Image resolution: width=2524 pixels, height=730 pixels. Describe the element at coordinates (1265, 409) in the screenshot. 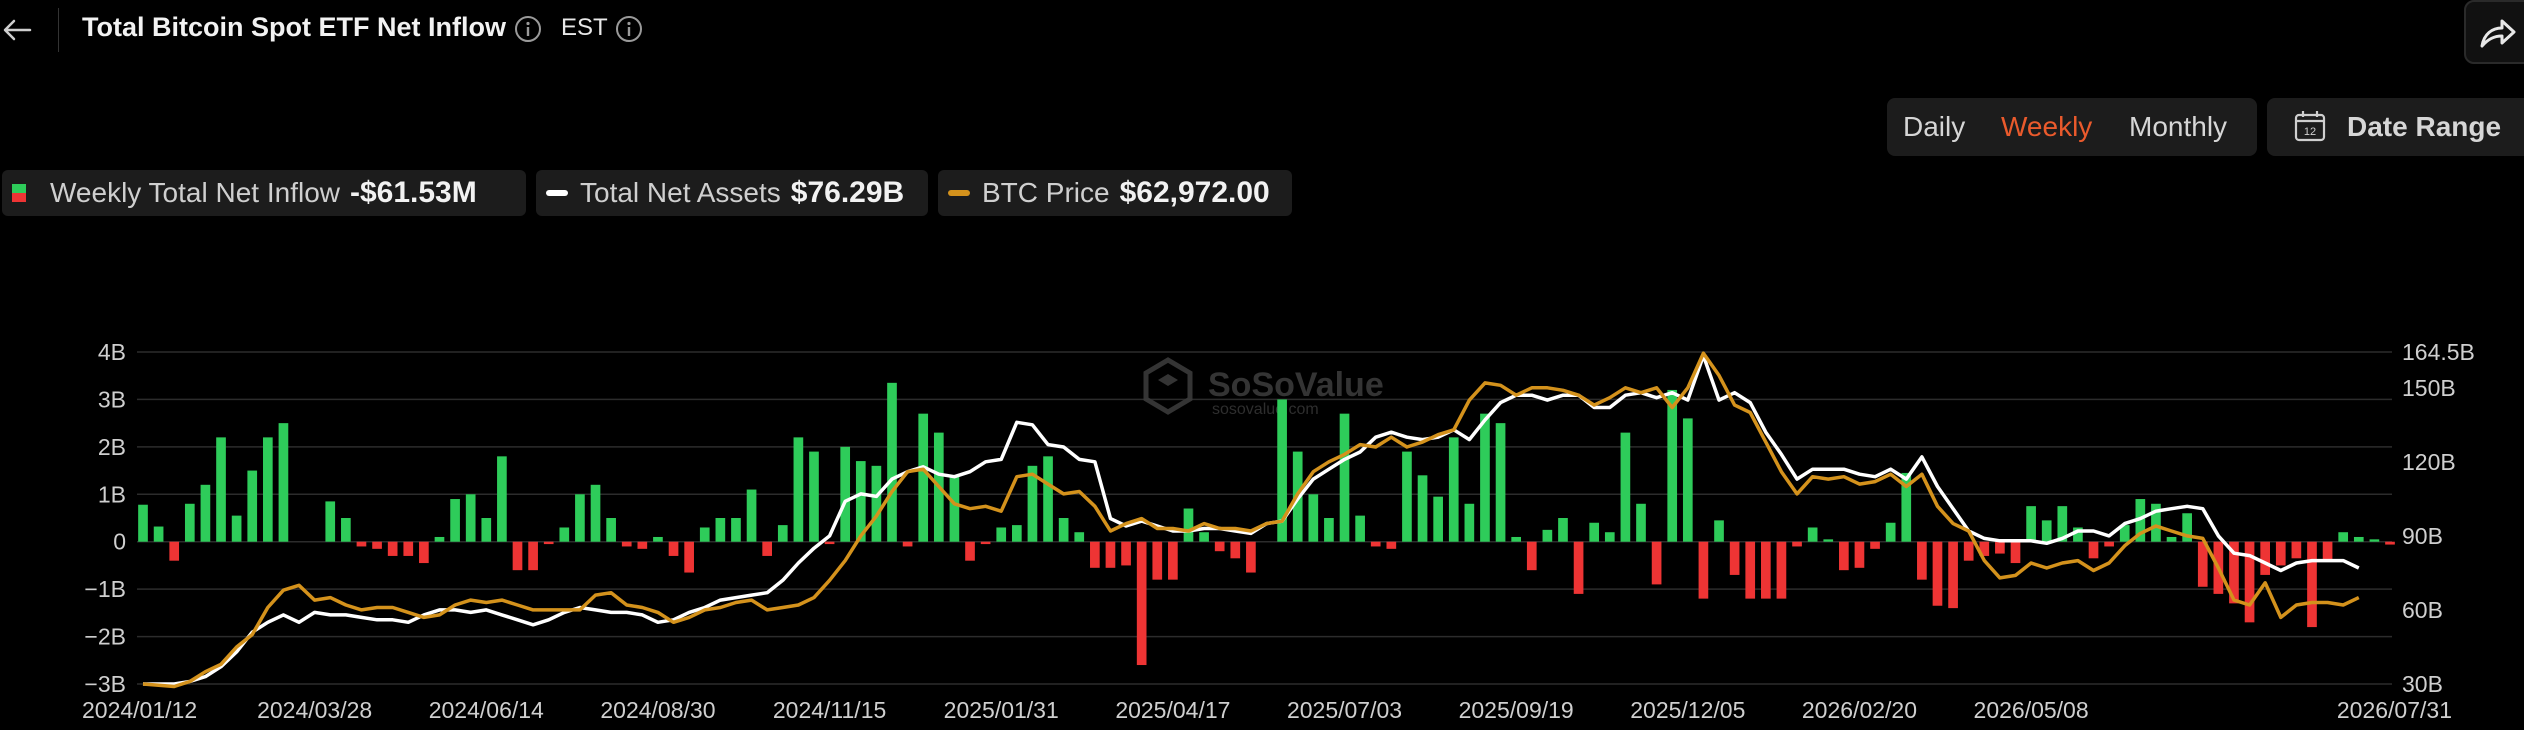

I see `watermark-subtext: sosovalue.com` at that location.